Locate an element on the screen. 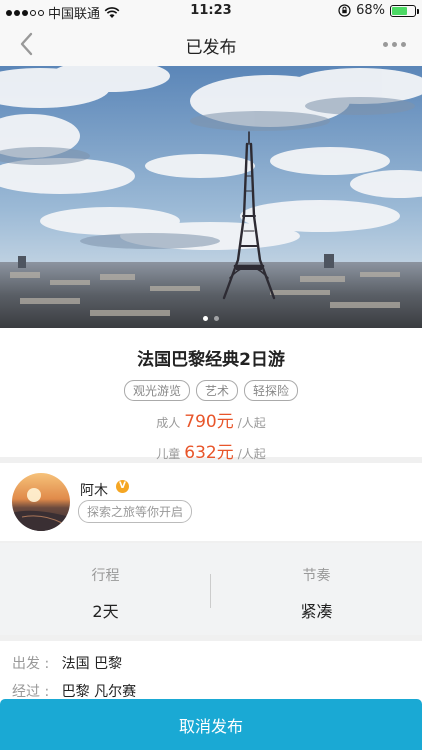  more-dots-icon is located at coordinates (385, 44).